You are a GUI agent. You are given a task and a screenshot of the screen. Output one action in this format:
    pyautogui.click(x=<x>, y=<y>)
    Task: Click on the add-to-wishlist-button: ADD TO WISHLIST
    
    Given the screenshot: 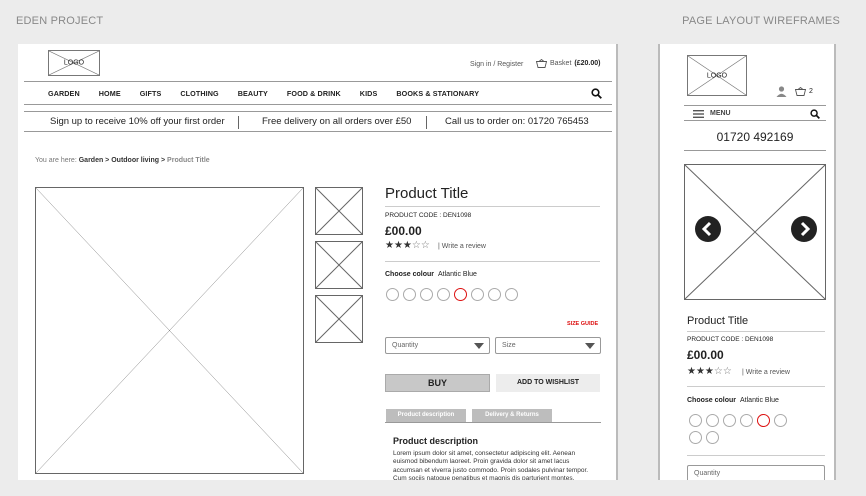 What is the action you would take?
    pyautogui.click(x=548, y=383)
    